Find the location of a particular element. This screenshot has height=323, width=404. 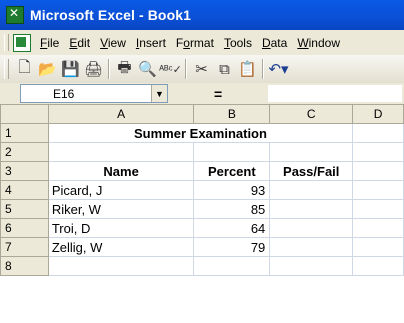

menu-tools: Tools is located at coordinates (238, 43).